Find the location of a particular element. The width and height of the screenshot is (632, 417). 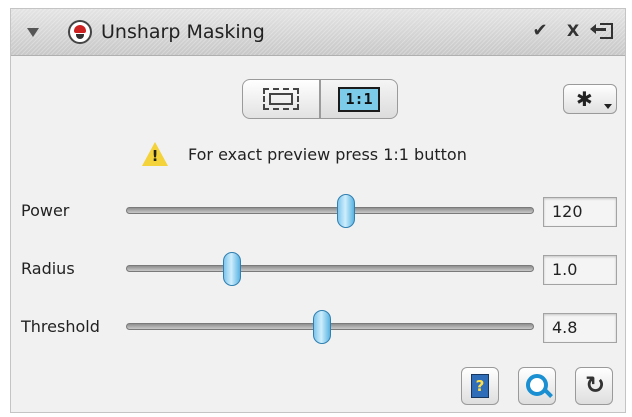

magnifier-icon is located at coordinates (537, 385).